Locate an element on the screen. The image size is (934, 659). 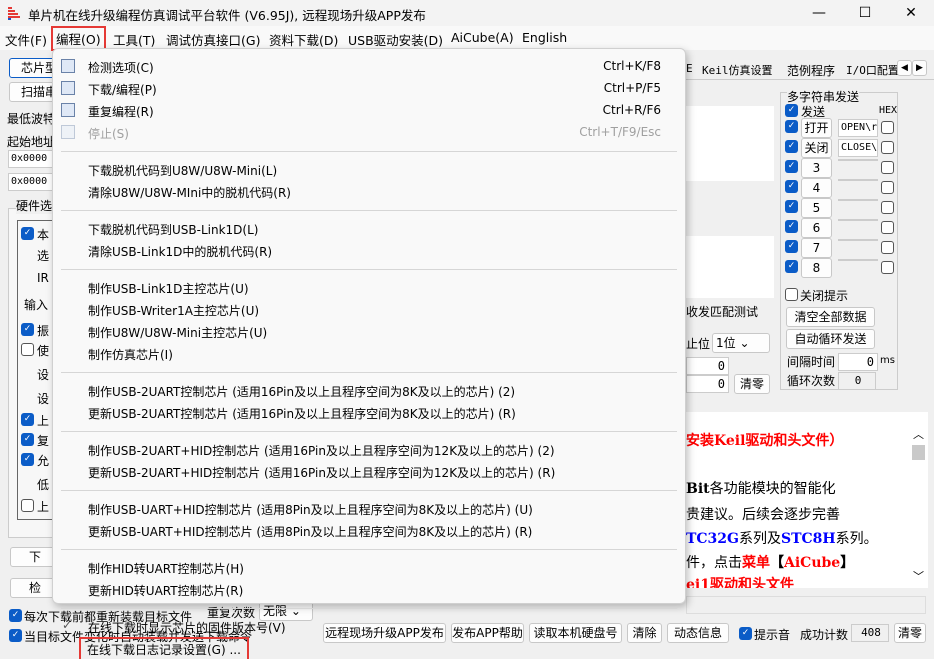
tab-examples: 范例程序 is located at coordinates (811, 70).